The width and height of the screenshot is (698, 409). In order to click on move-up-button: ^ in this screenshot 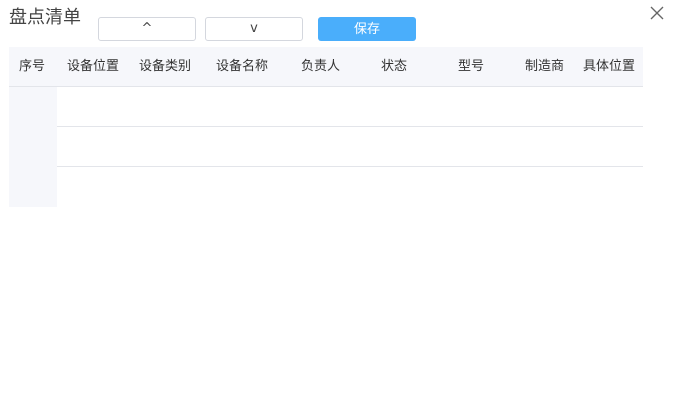, I will do `click(147, 29)`.